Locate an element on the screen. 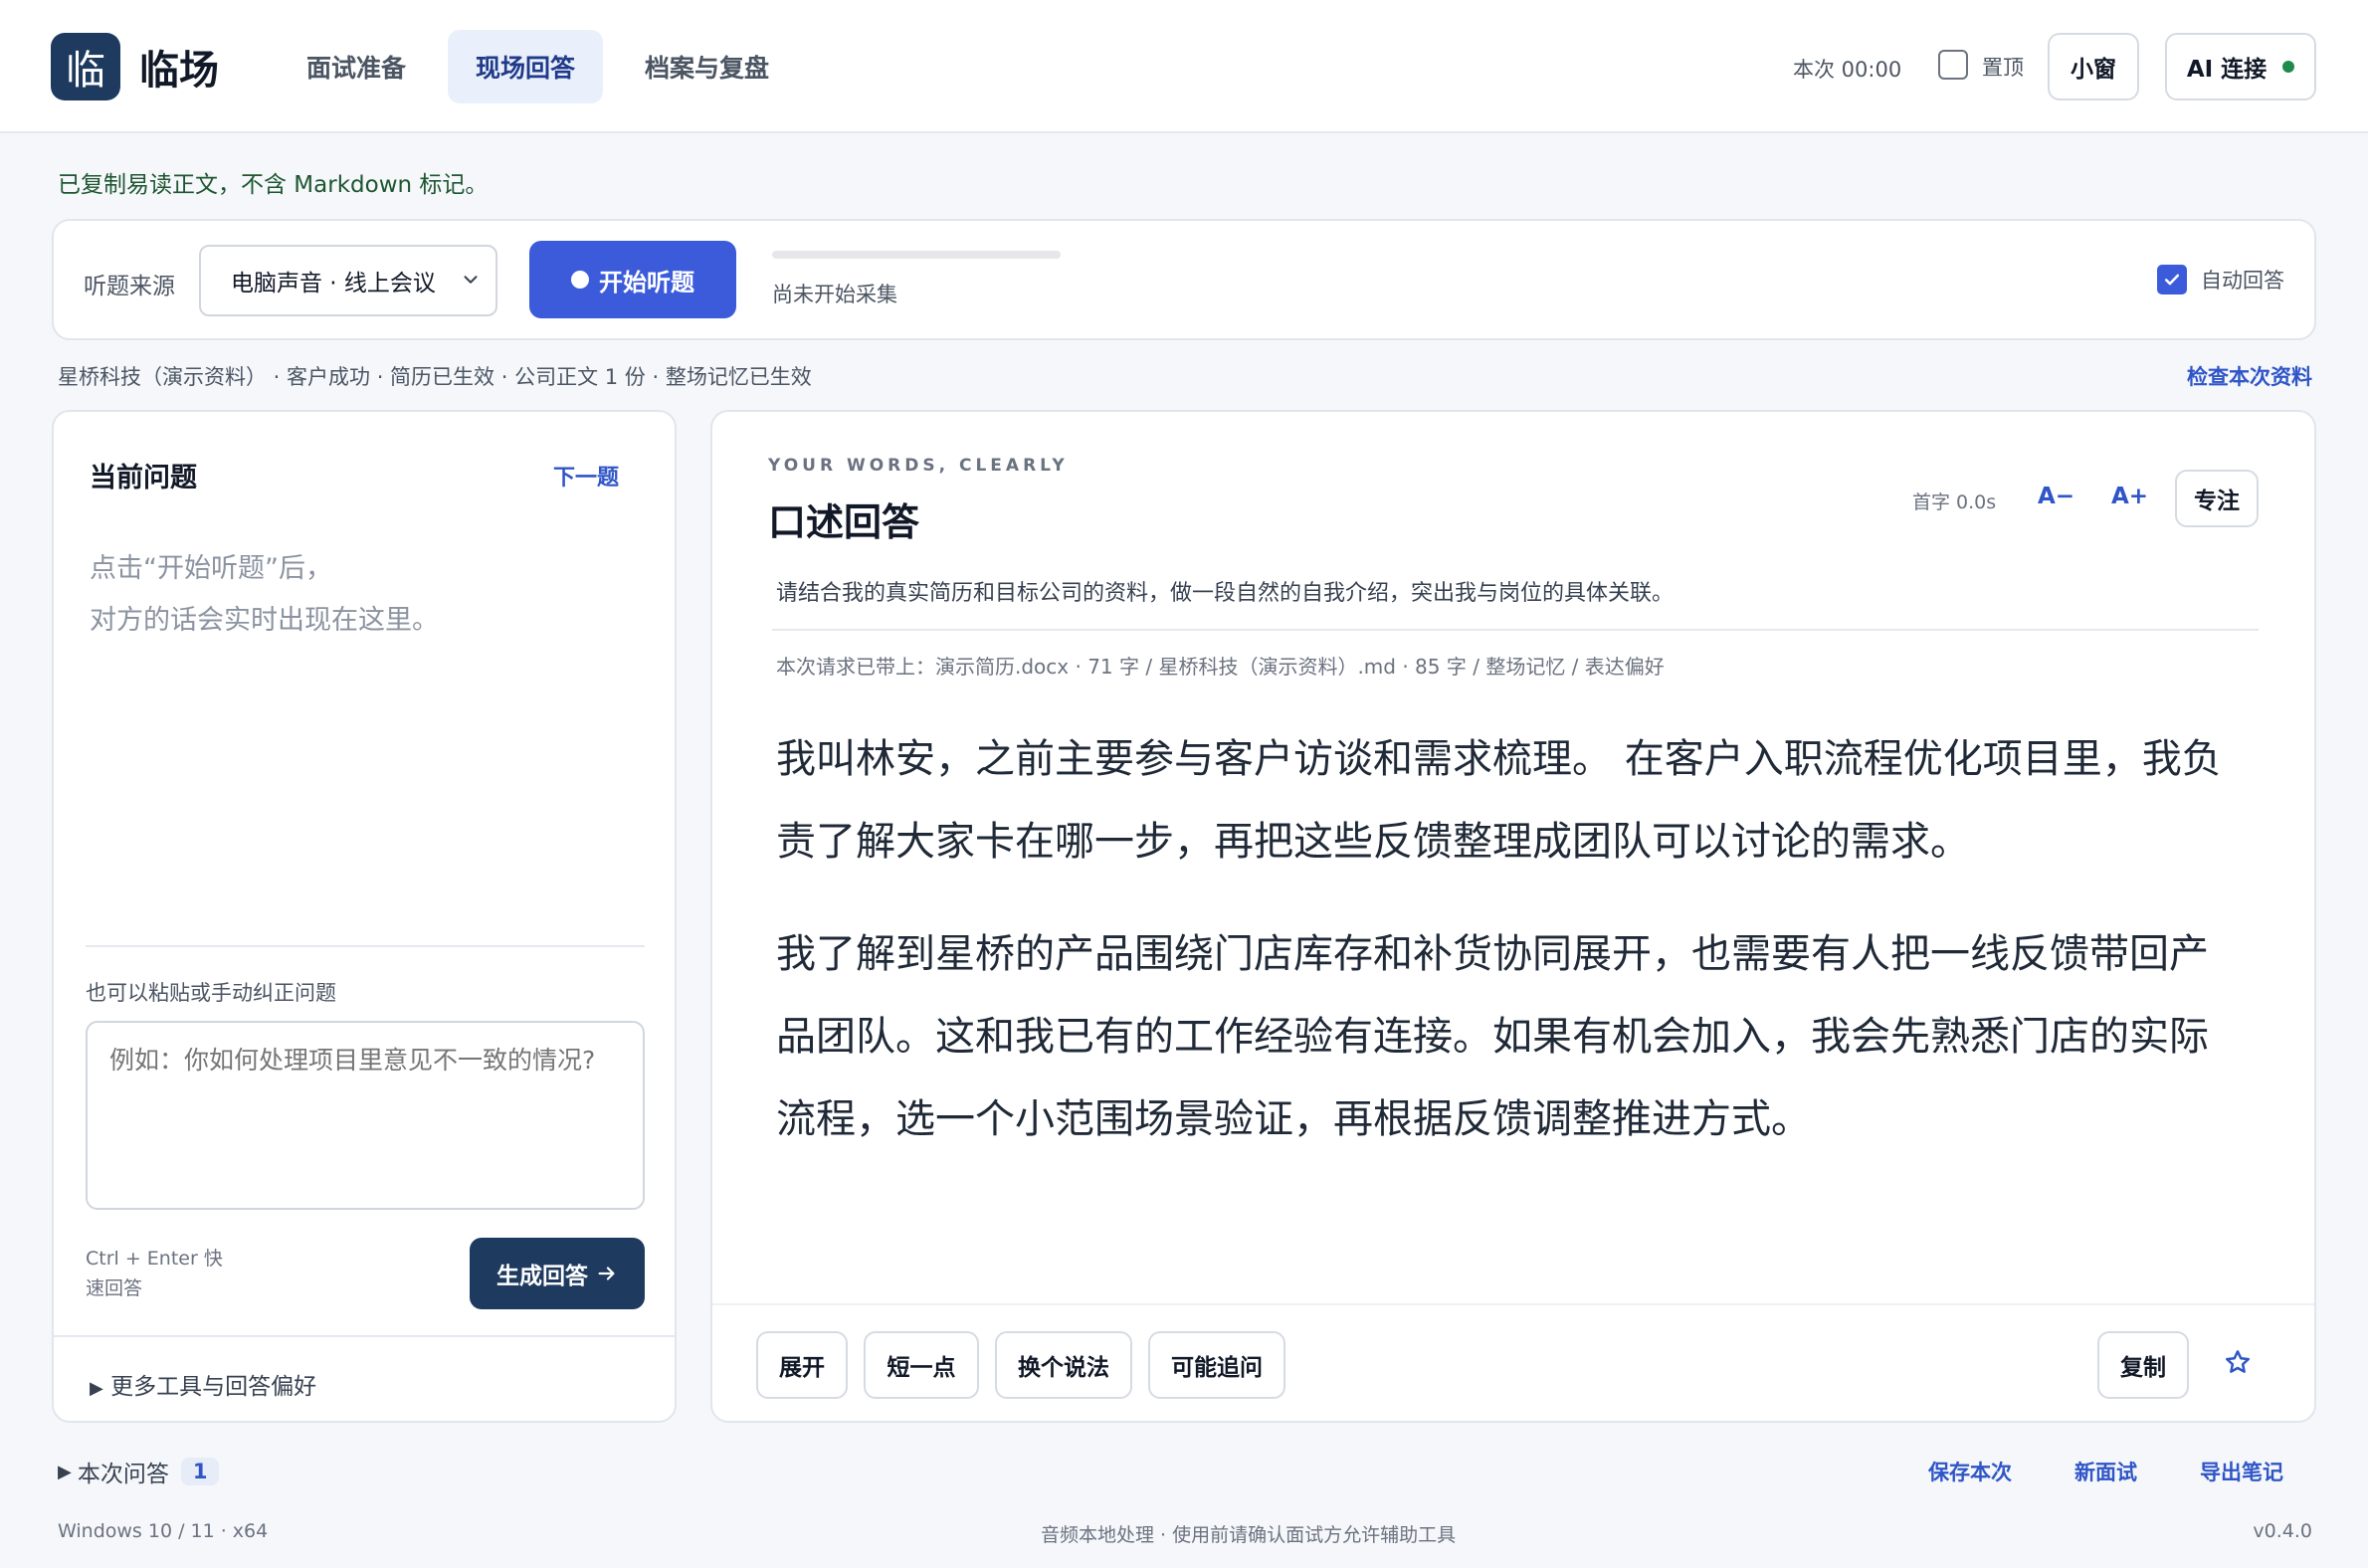 The width and height of the screenshot is (2368, 1568). app-logo: 临 is located at coordinates (85, 66).